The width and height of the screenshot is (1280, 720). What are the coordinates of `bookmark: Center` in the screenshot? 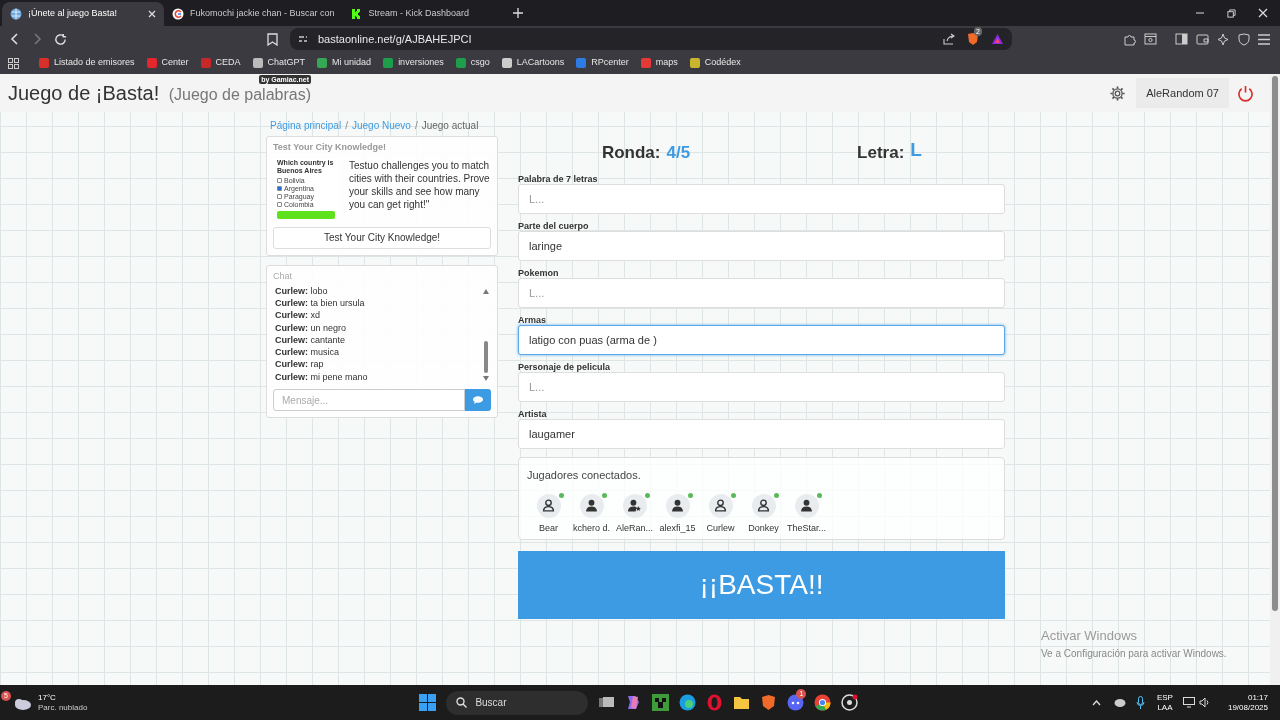 It's located at (167, 63).